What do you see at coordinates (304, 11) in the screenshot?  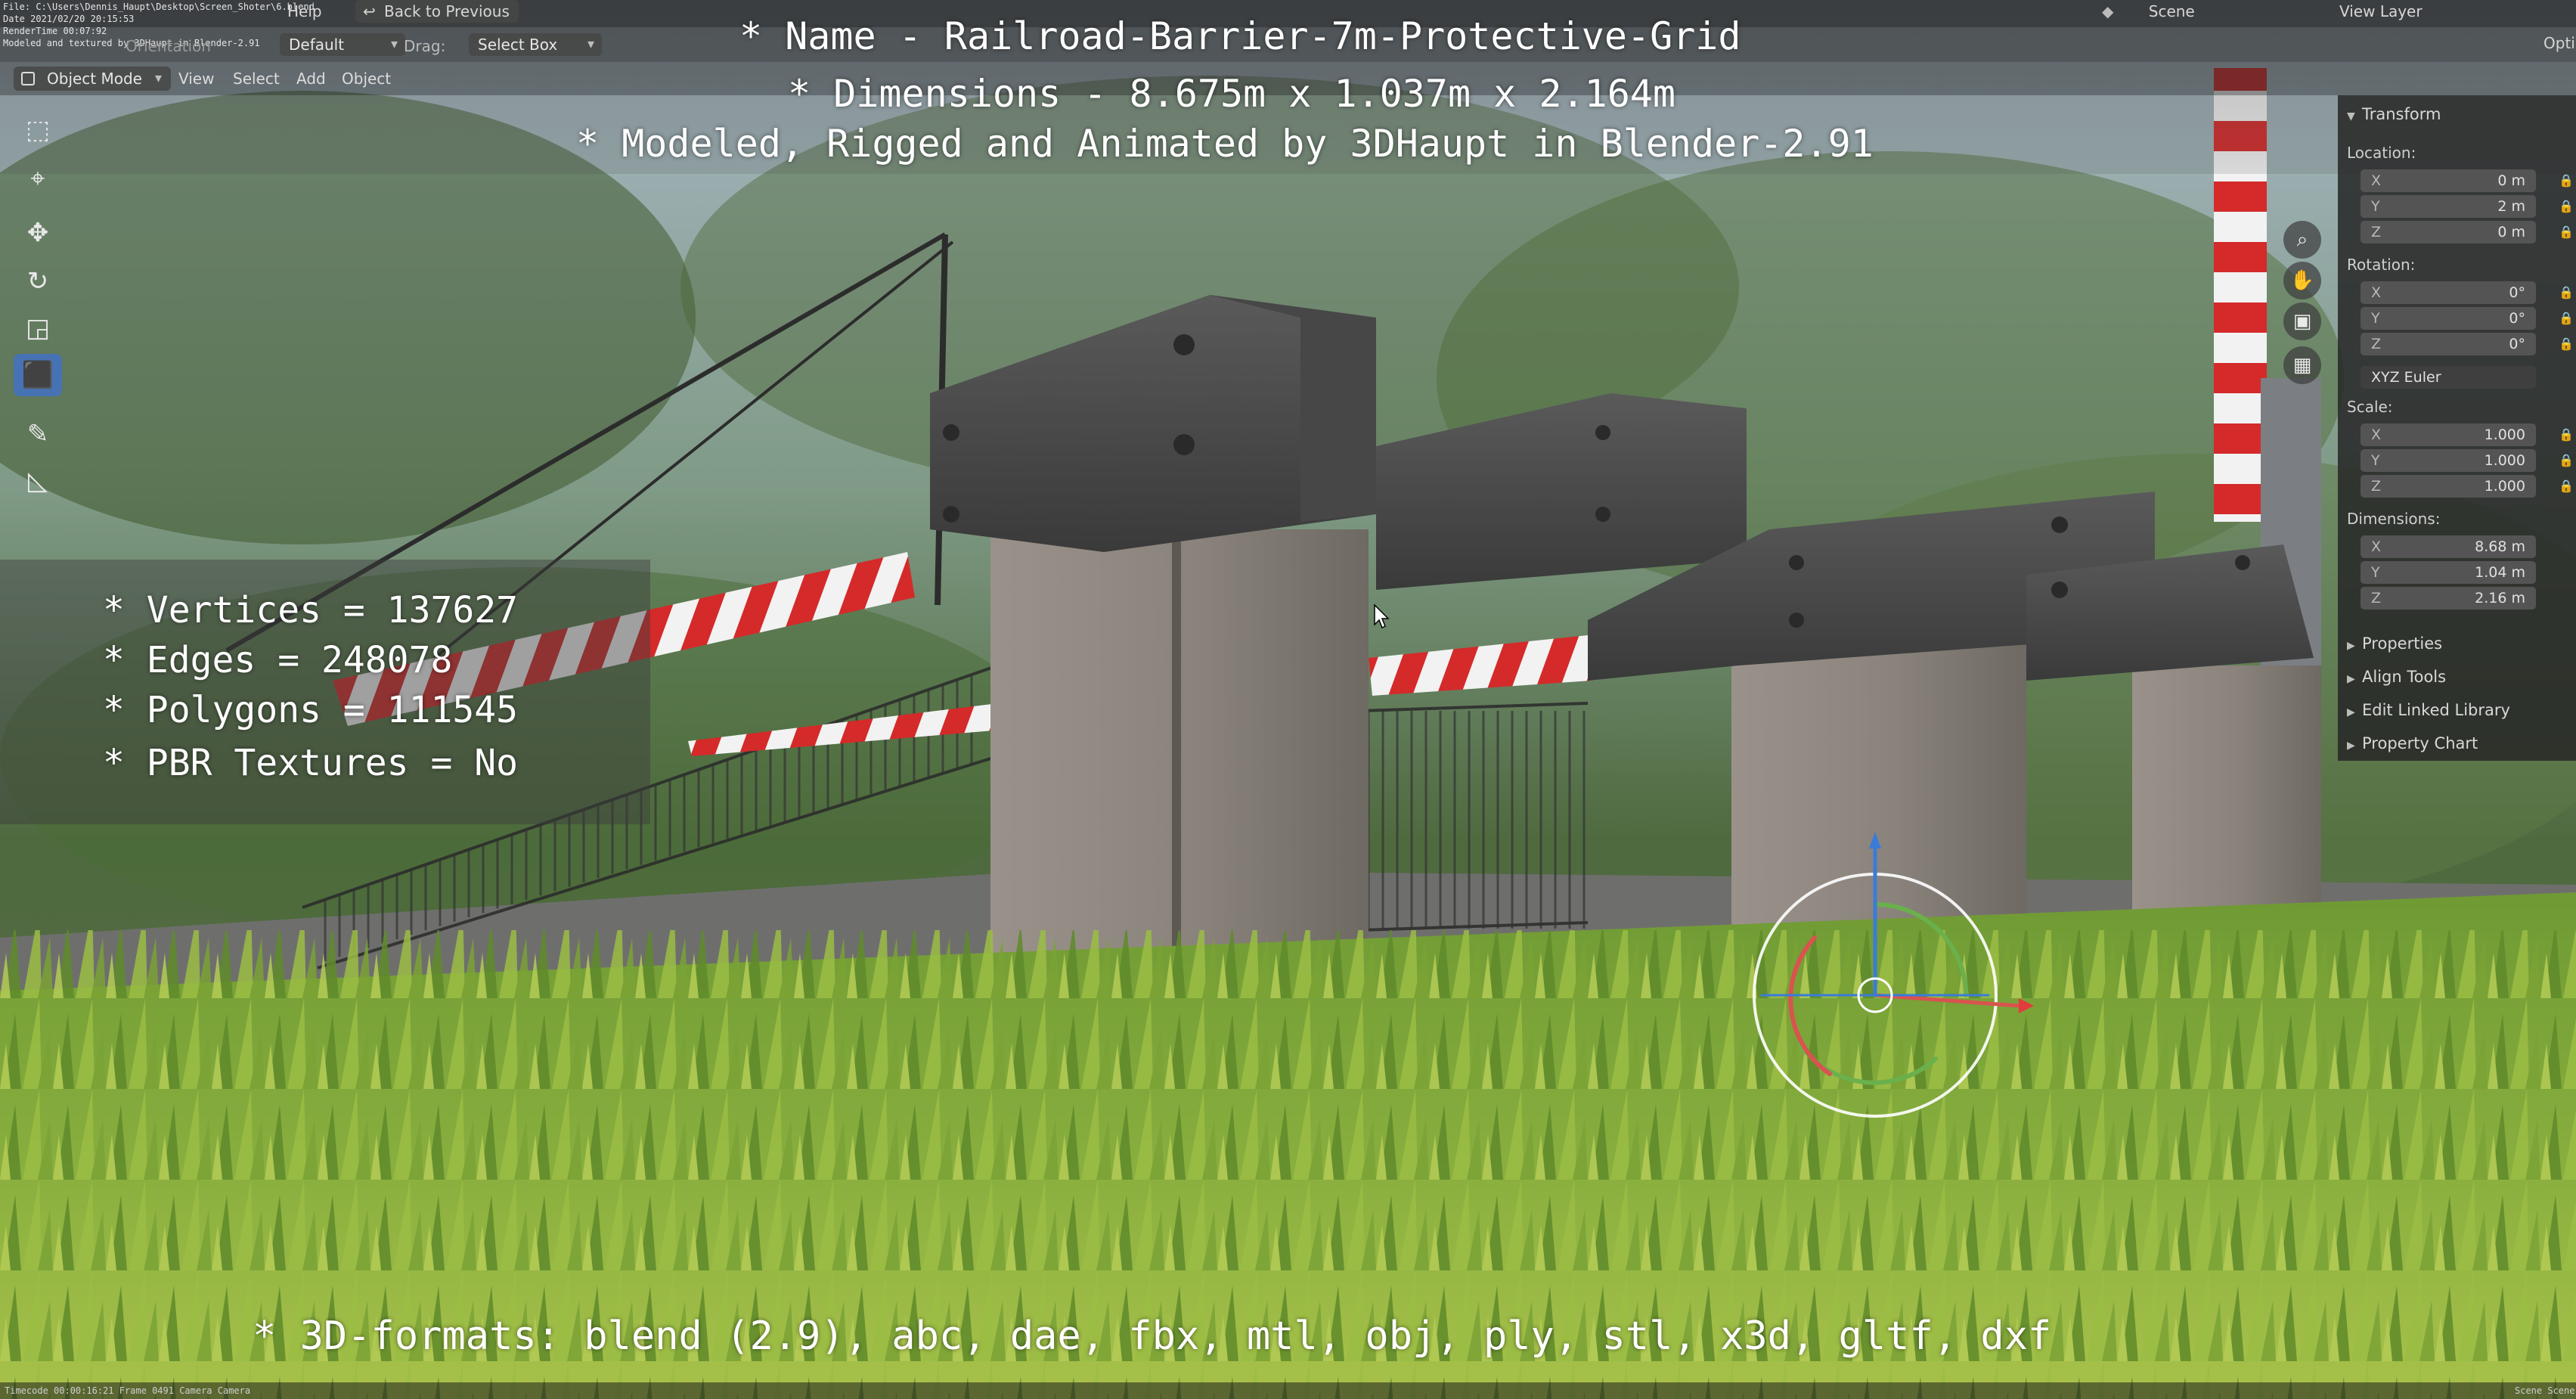 I see `help-menu: Help` at bounding box center [304, 11].